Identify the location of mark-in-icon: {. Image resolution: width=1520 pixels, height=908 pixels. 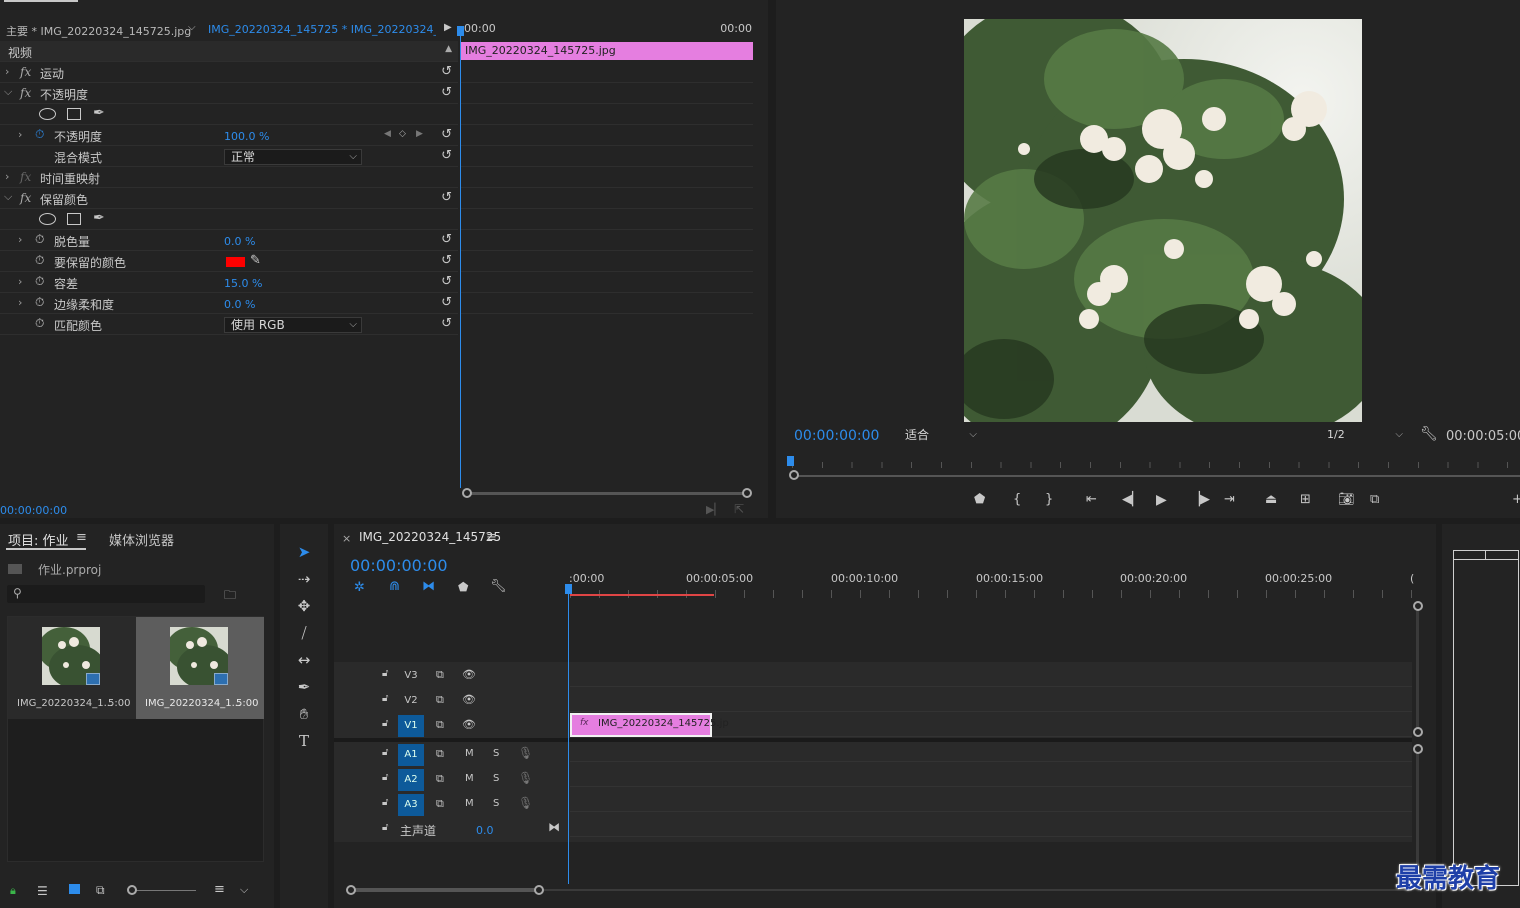
(1017, 499).